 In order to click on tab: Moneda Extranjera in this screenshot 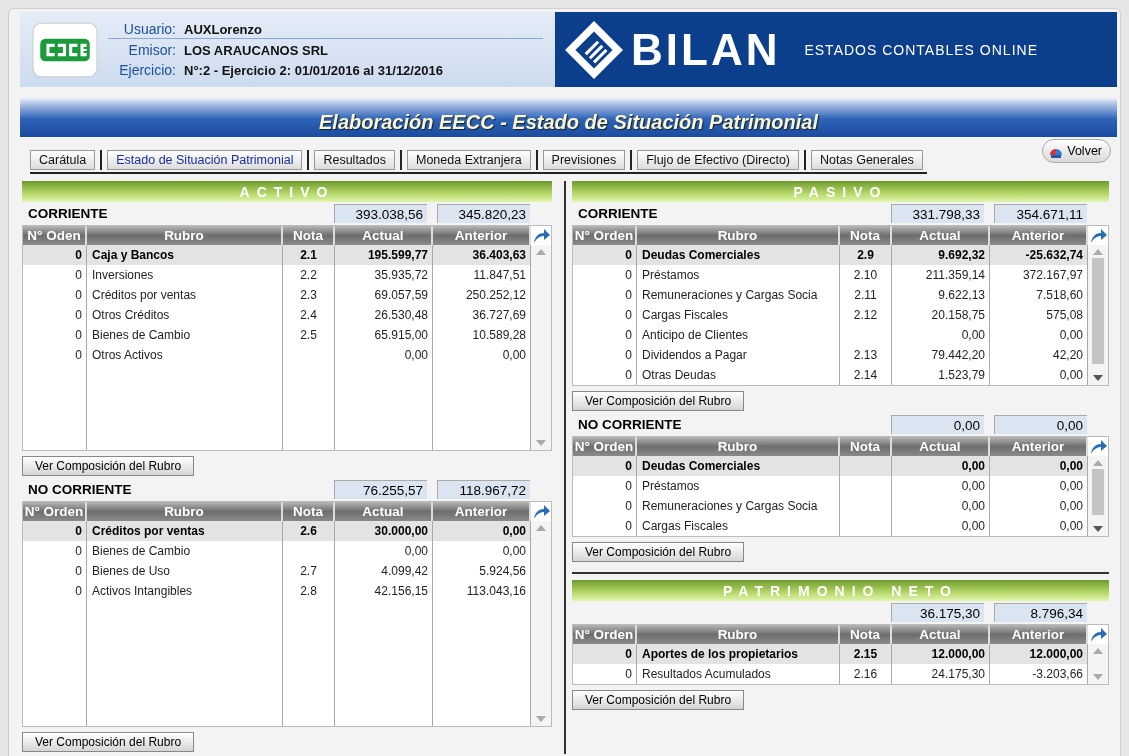, I will do `click(469, 160)`.